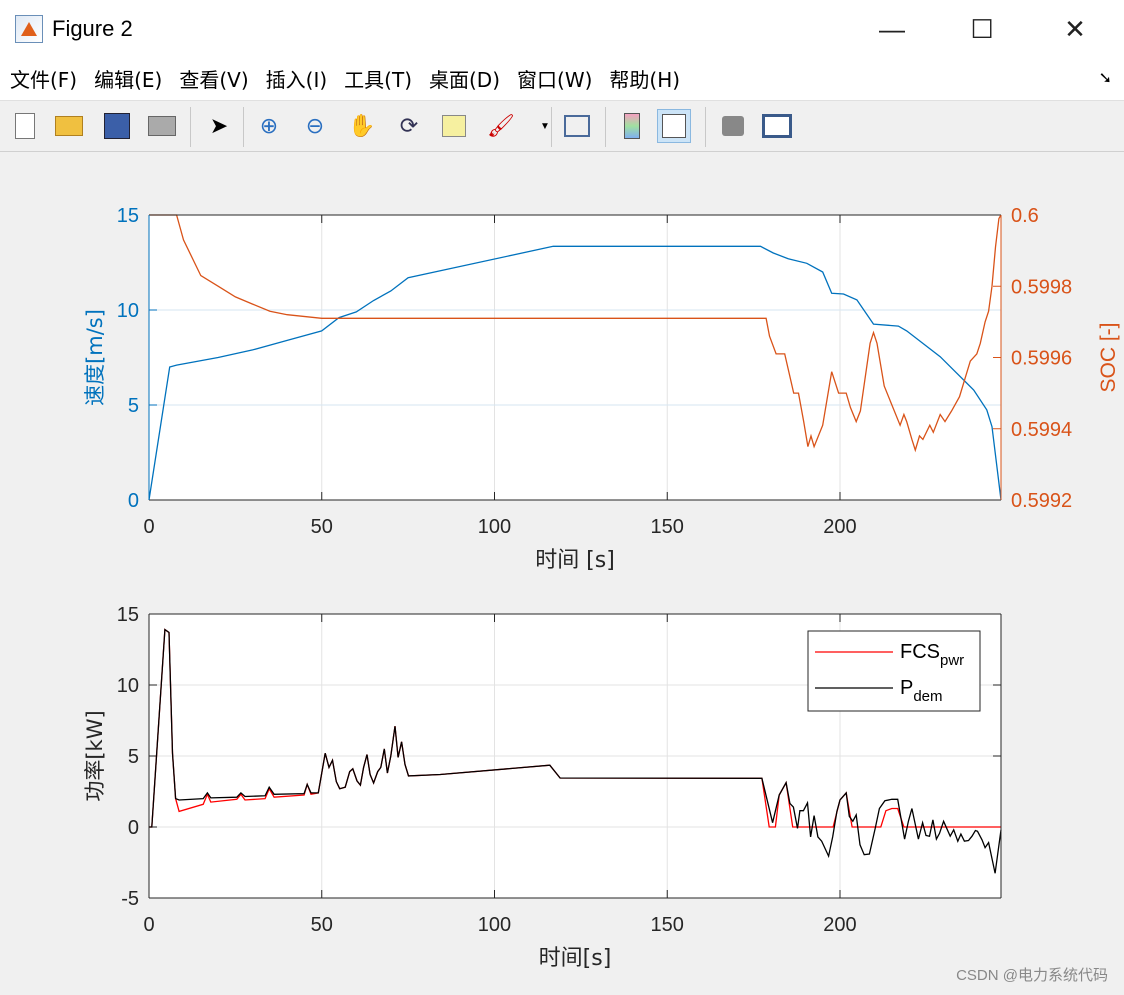 This screenshot has width=1124, height=995. What do you see at coordinates (95, 357) in the screenshot?
I see `y-axis-label: 速度[m/s]` at bounding box center [95, 357].